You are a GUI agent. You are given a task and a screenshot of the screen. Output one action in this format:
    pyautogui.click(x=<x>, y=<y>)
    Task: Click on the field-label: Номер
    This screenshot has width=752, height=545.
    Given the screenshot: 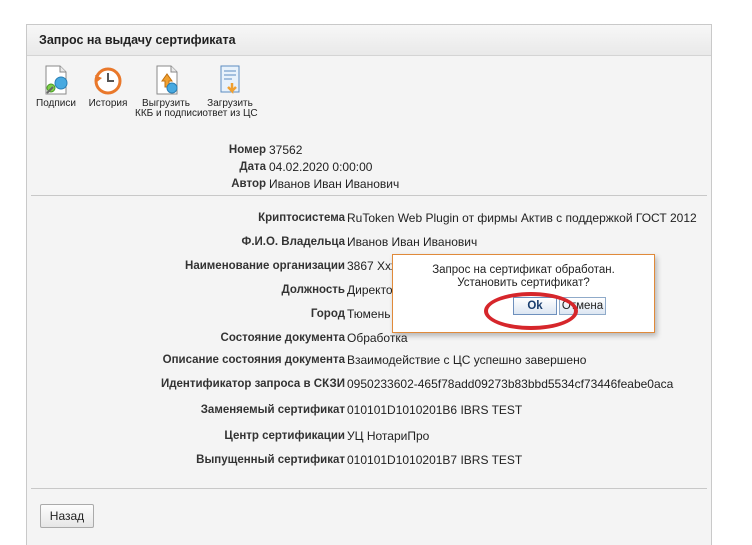 What is the action you would take?
    pyautogui.click(x=247, y=150)
    